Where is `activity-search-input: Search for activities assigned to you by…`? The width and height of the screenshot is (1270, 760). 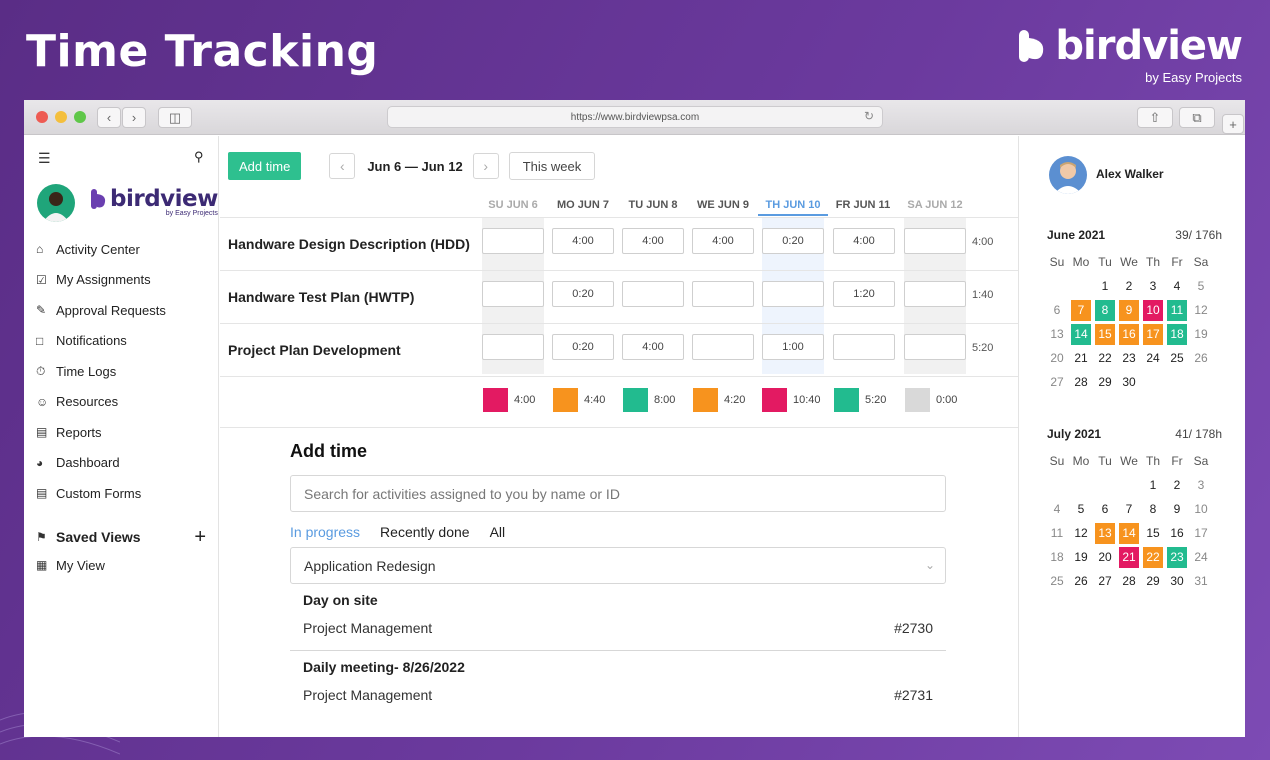
activity-search-input: Search for activities assigned to you by… is located at coordinates (618, 493).